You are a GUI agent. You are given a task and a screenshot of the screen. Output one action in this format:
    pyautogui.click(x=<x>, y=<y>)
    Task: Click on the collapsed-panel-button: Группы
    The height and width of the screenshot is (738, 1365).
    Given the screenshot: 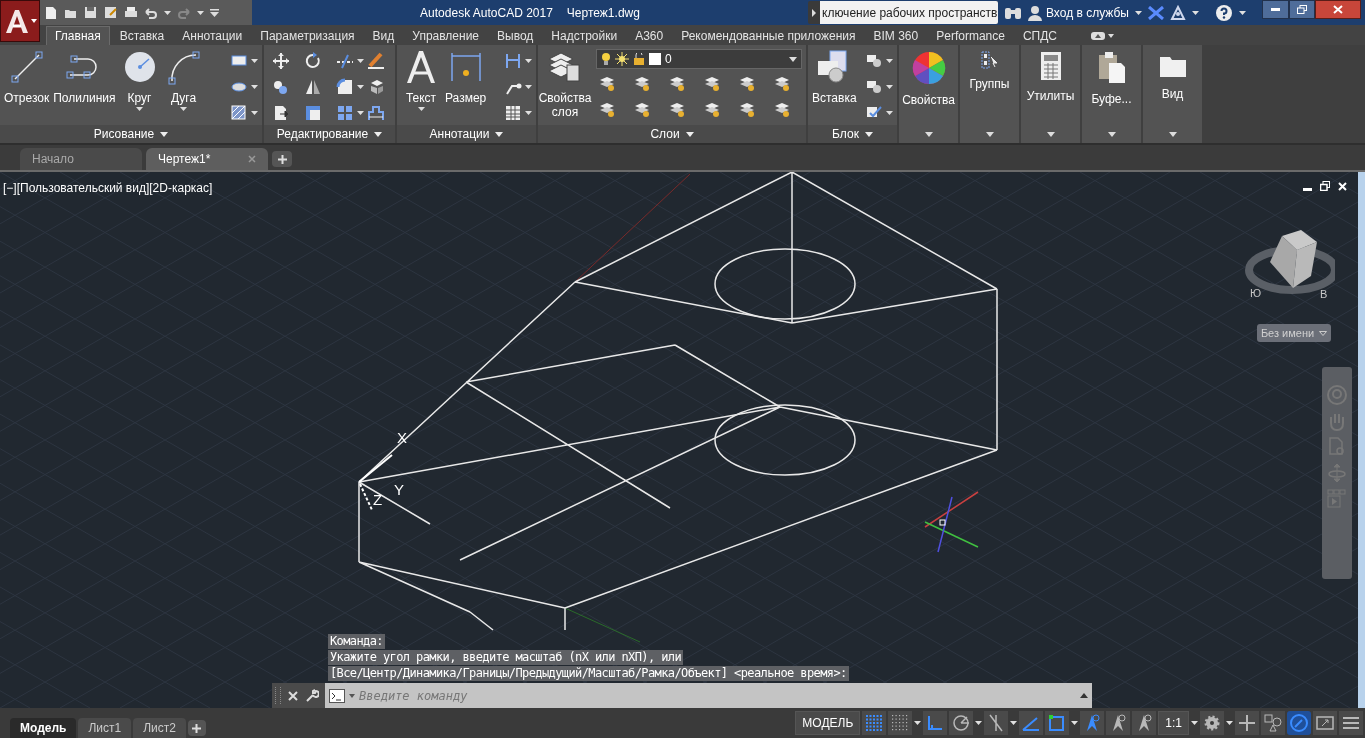 What is the action you would take?
    pyautogui.click(x=989, y=94)
    